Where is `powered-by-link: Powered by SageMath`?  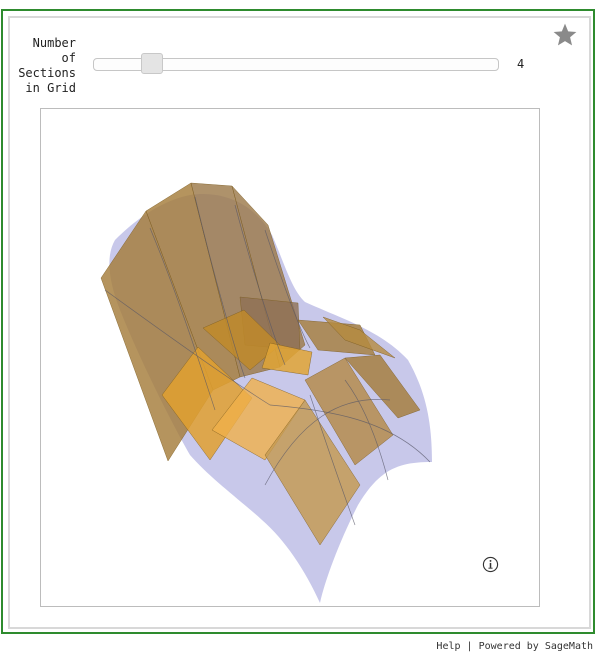 powered-by-link: Powered by SageMath is located at coordinates (536, 646).